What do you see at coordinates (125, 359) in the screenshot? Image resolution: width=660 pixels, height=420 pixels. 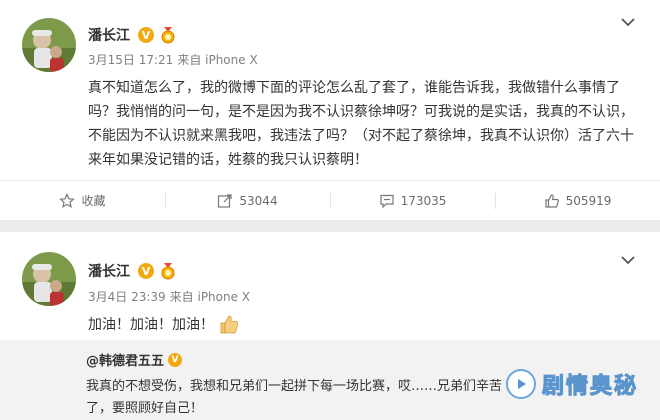 I see `repost-author: @韩德君五五` at bounding box center [125, 359].